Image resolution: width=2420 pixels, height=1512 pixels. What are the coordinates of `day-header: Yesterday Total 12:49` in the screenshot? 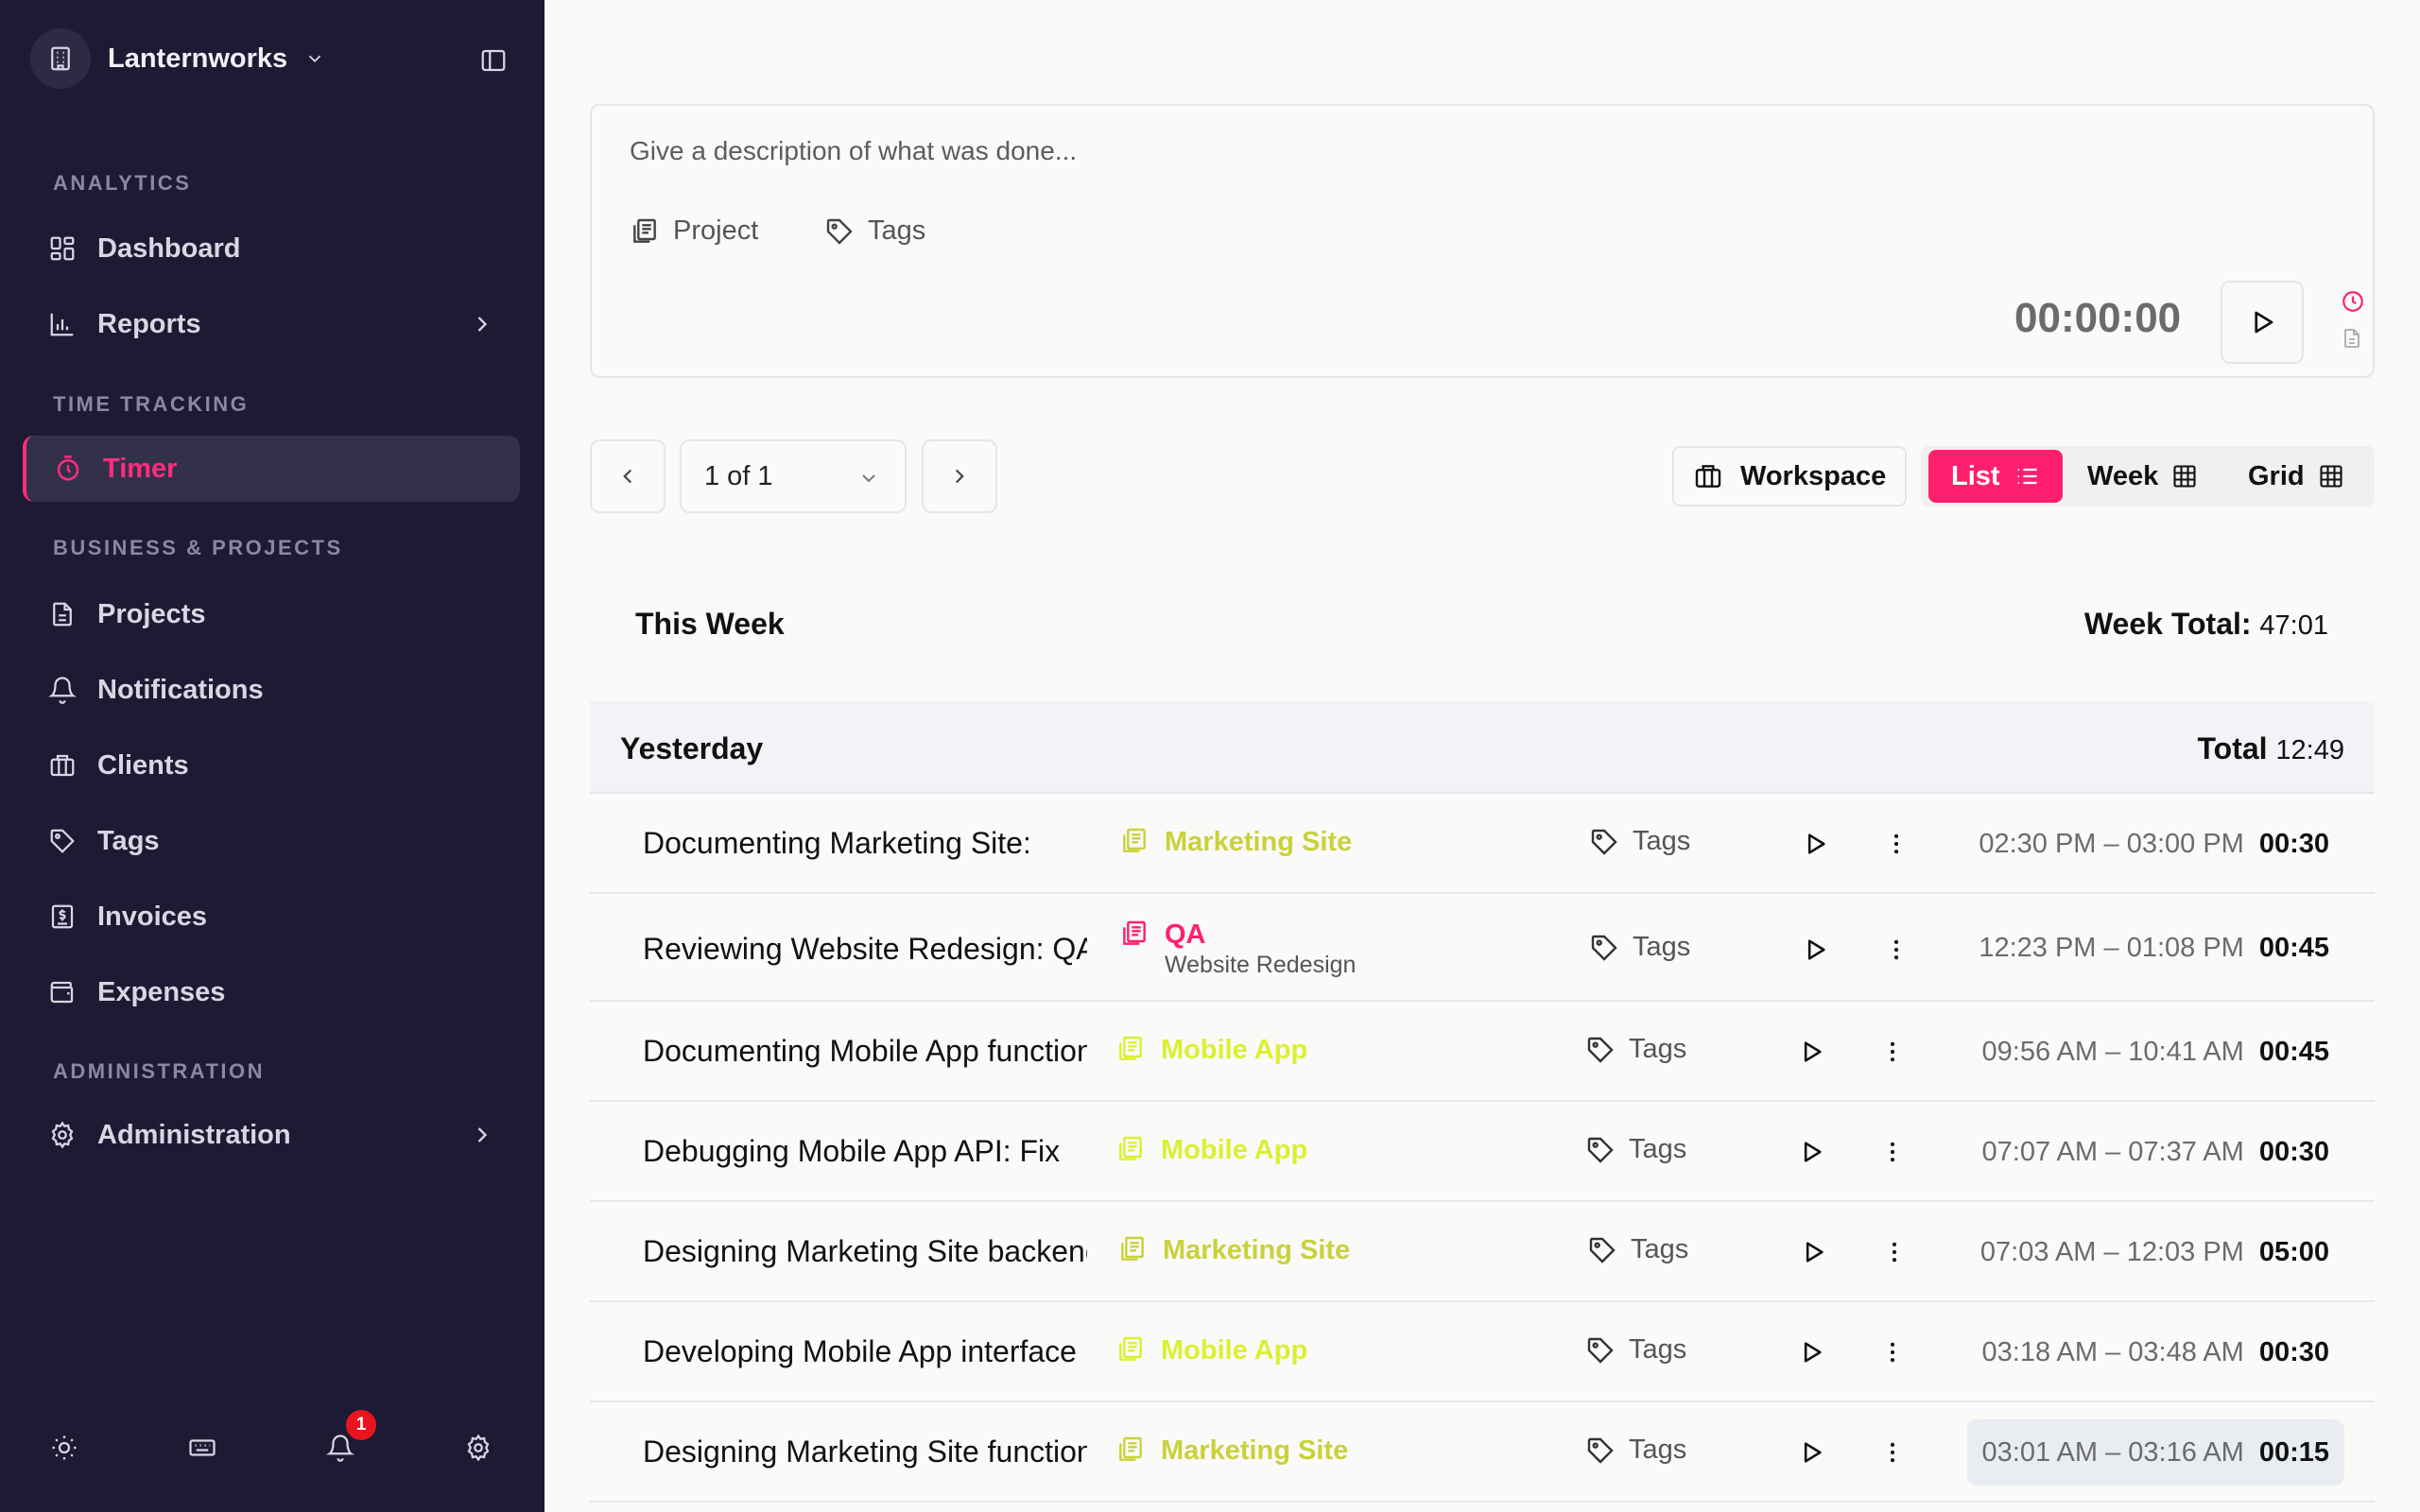 It's located at (1482, 747).